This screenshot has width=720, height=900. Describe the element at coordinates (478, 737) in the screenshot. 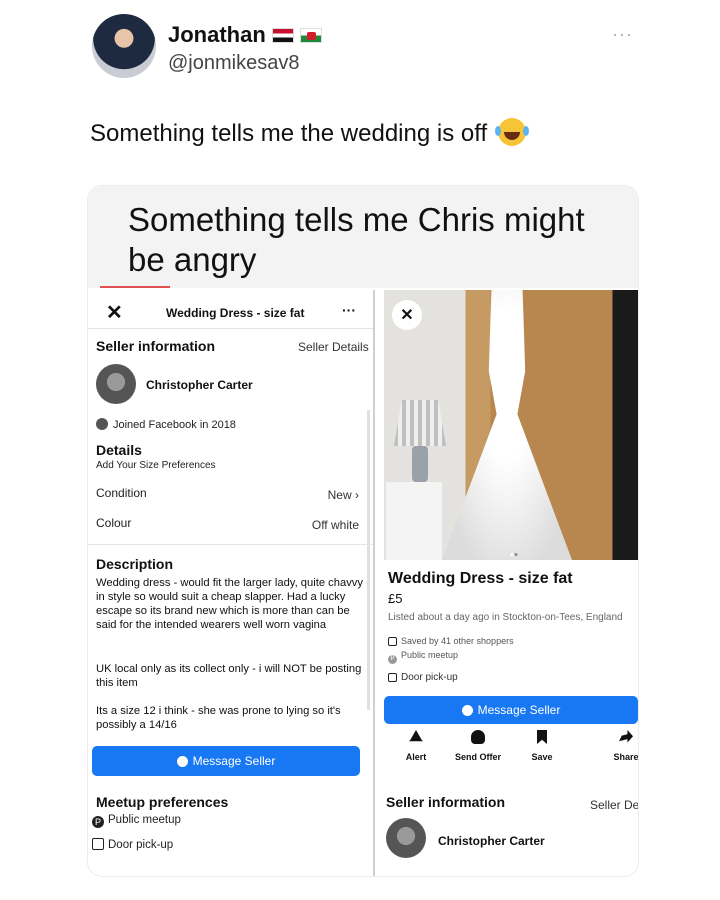

I see `send-offer-icon` at that location.